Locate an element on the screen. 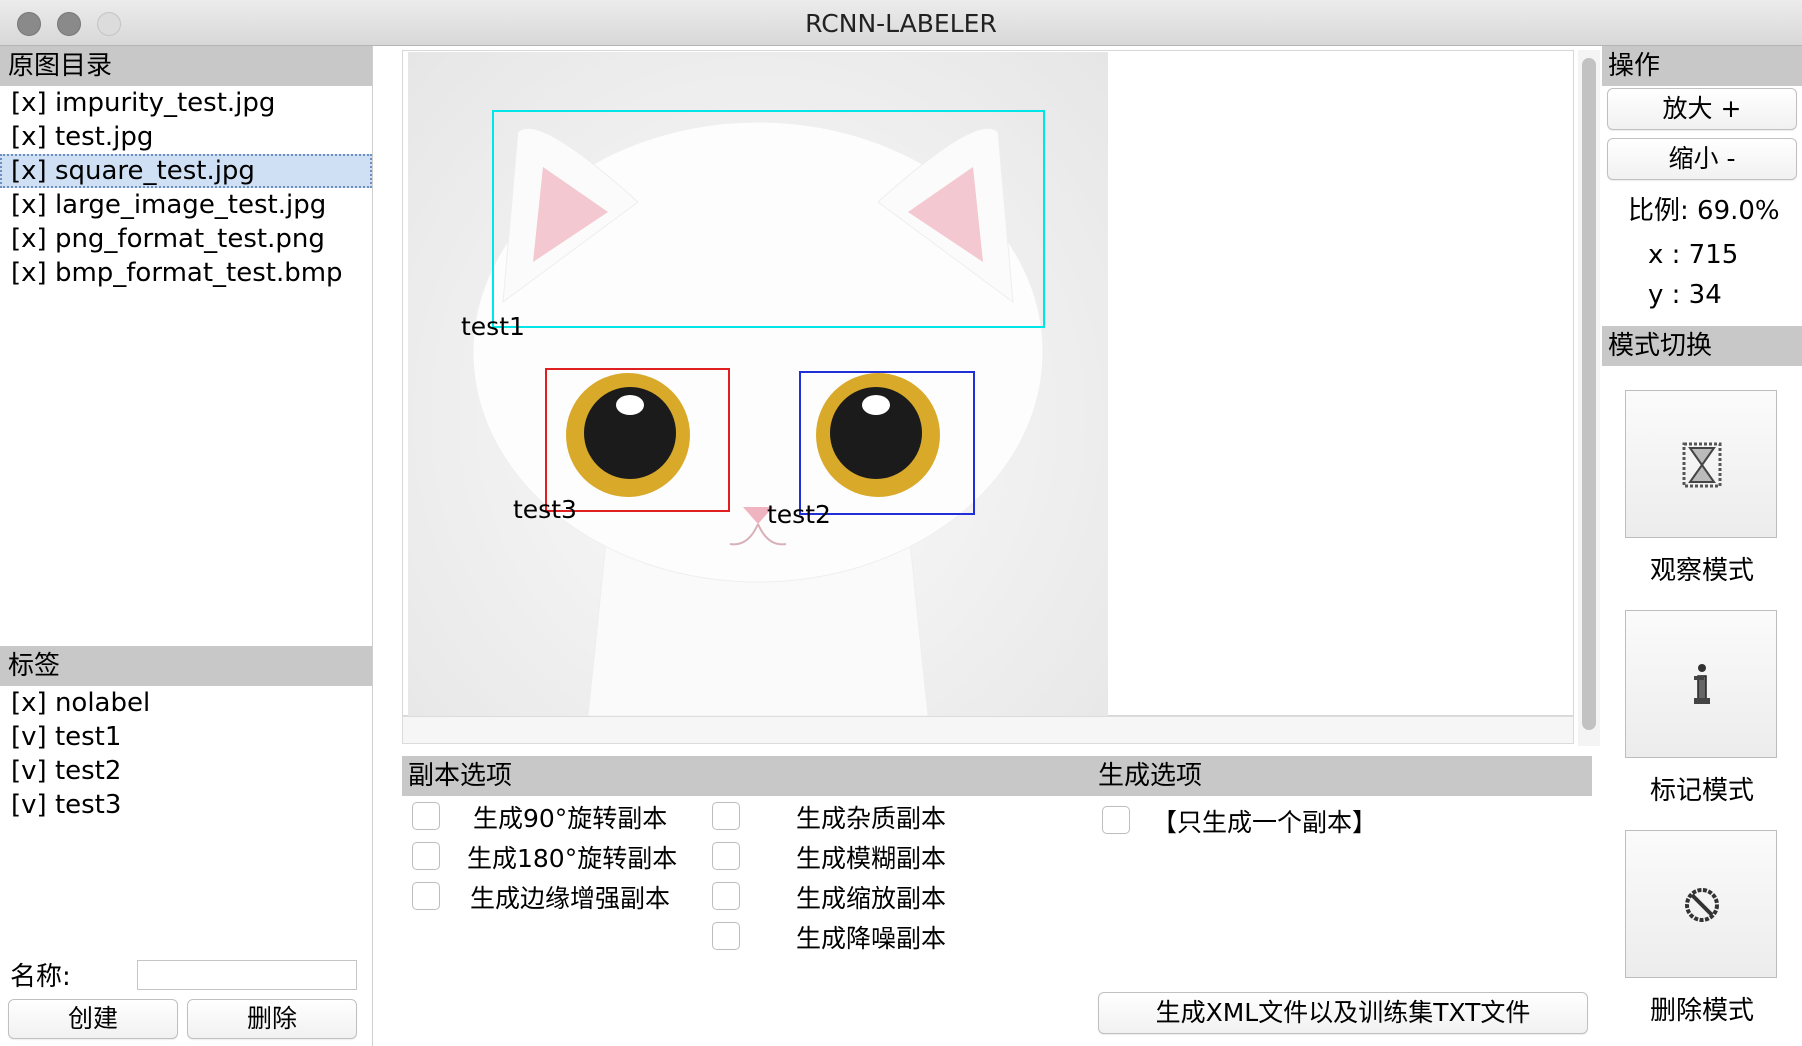 The height and width of the screenshot is (1046, 1802). observe-mode-label: 观察模式 is located at coordinates (1701, 571).